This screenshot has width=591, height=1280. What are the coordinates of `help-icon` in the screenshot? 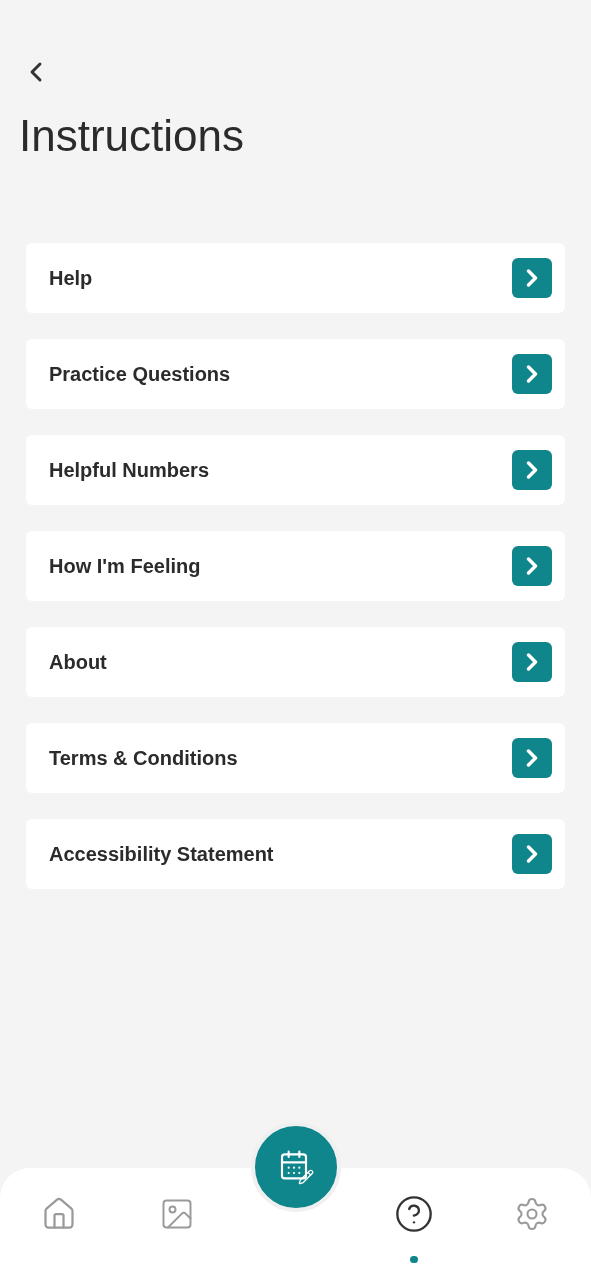 It's located at (413, 1214).